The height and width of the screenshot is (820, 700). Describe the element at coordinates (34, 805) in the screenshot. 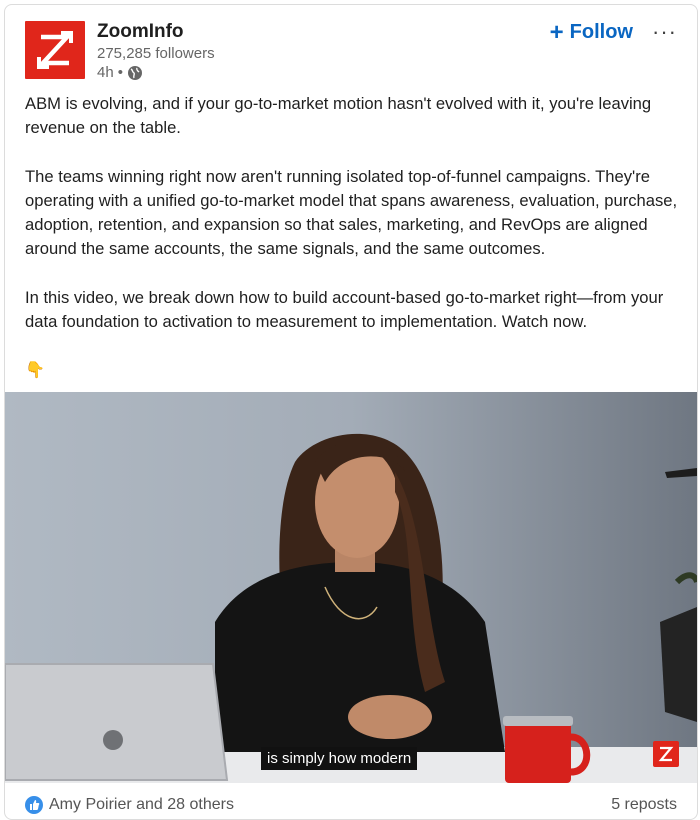

I see `like-reaction-icon` at that location.